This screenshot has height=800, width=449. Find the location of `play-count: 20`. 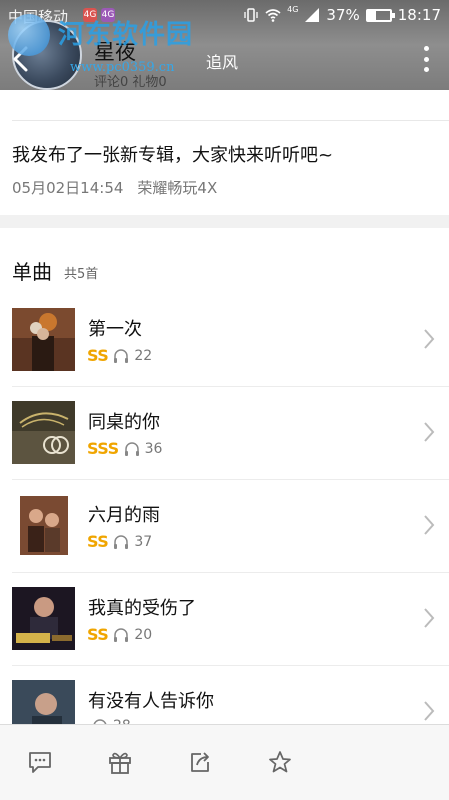

play-count: 20 is located at coordinates (143, 634).